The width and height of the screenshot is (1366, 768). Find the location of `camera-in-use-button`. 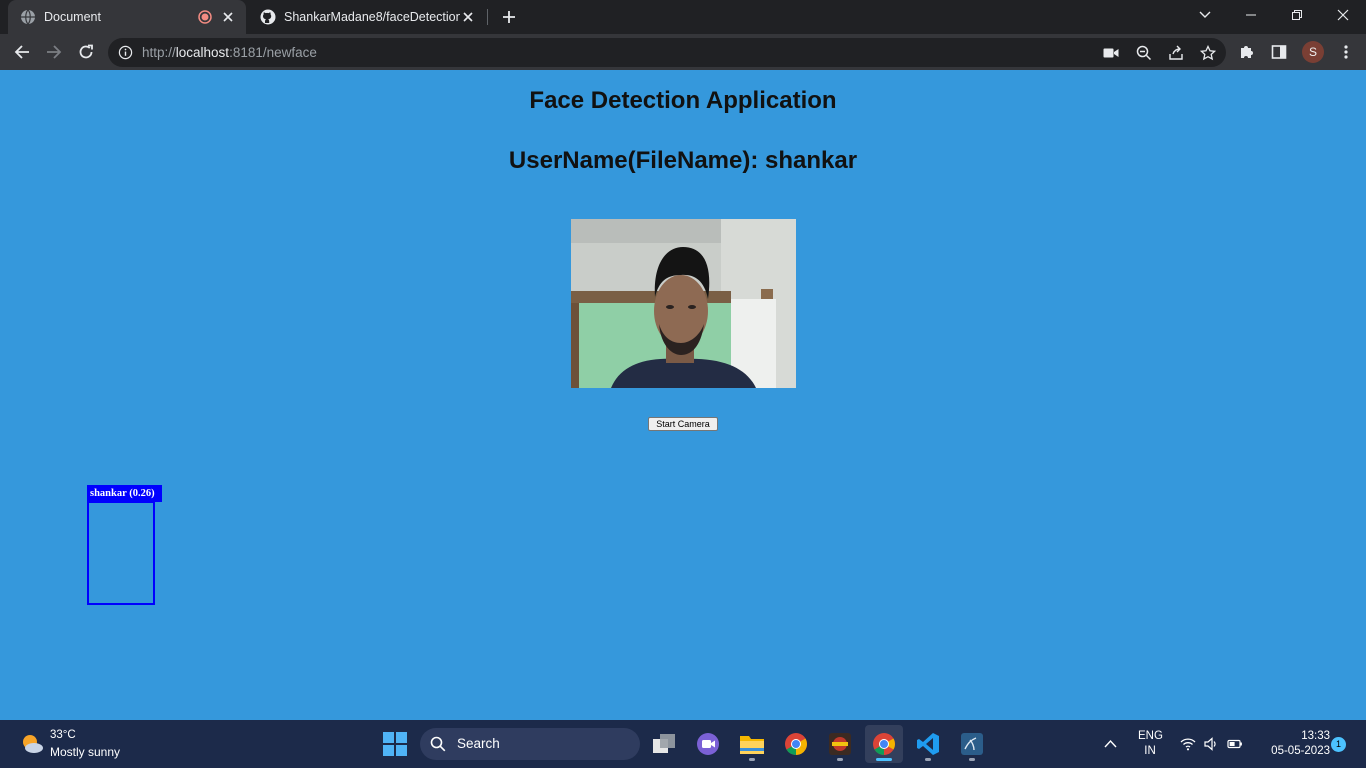

camera-in-use-button is located at coordinates (1111, 53).